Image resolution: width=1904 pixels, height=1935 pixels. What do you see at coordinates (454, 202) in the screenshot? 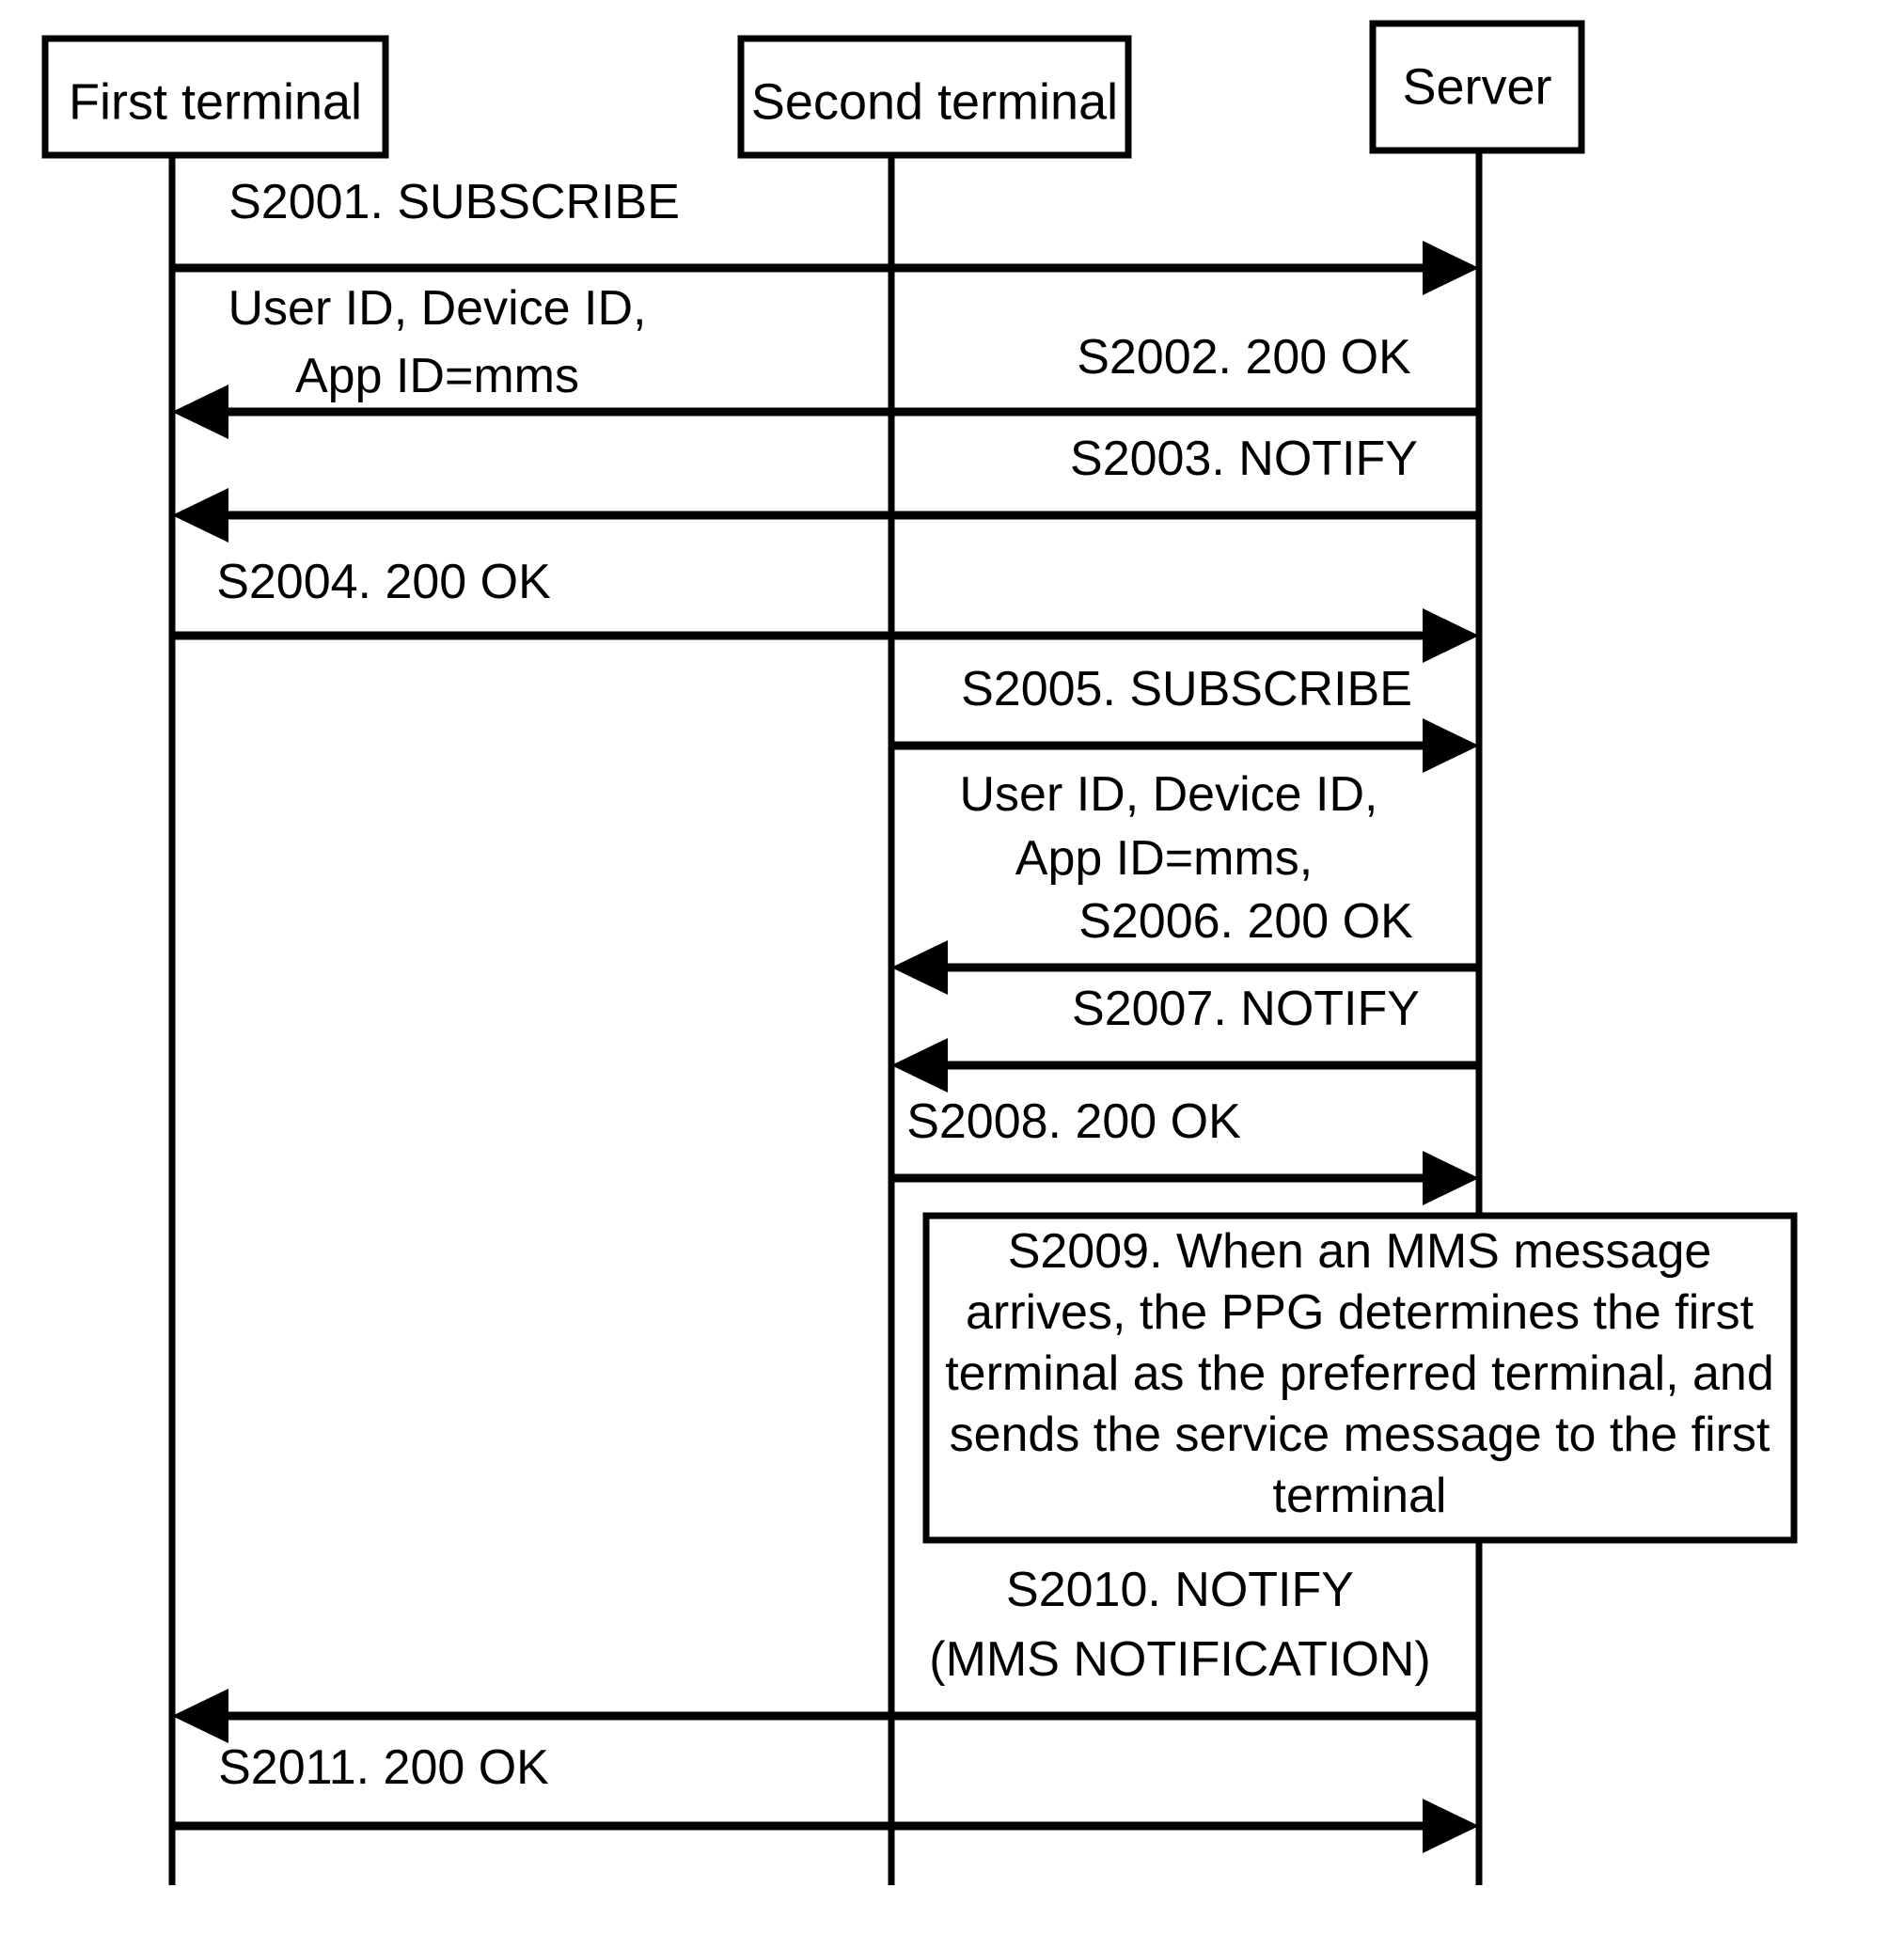
I see `message-label-s2001: S2001. SUBSCRIBE` at bounding box center [454, 202].